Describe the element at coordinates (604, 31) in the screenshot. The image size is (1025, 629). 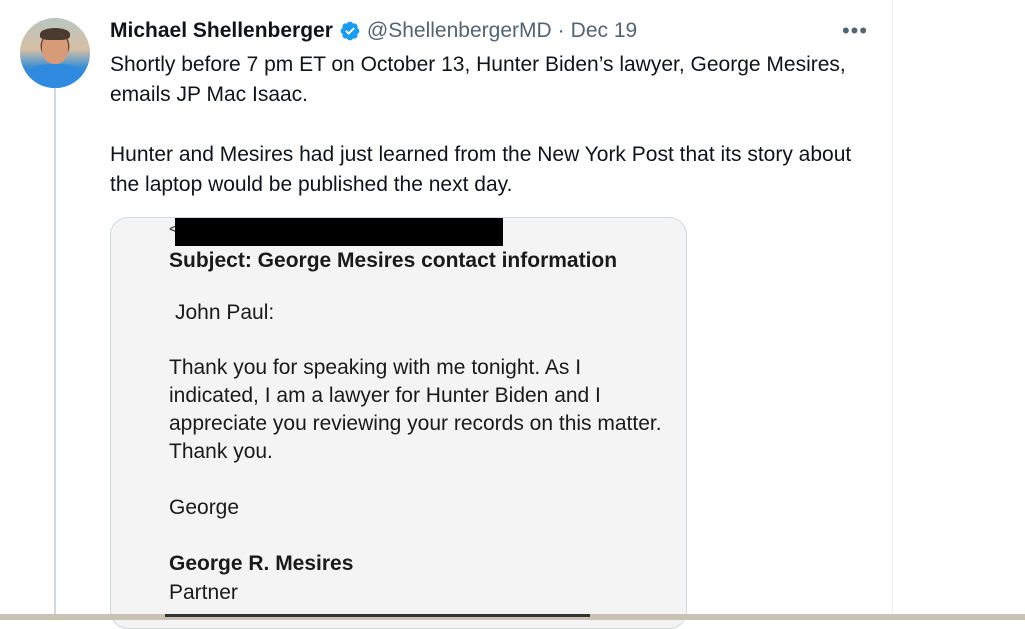
I see `tweet-date: Dec 19` at that location.